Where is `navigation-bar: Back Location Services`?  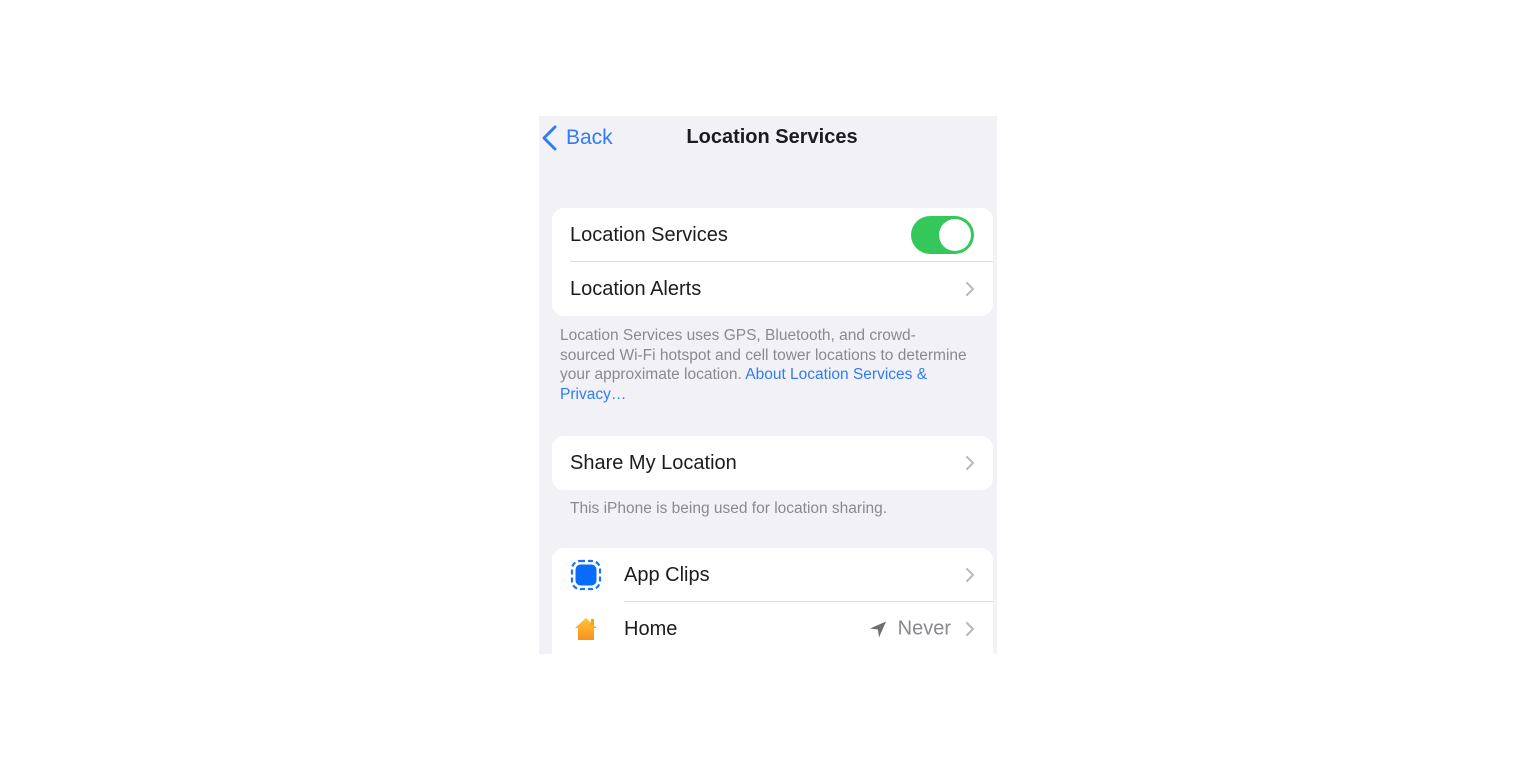 navigation-bar: Back Location Services is located at coordinates (768, 138).